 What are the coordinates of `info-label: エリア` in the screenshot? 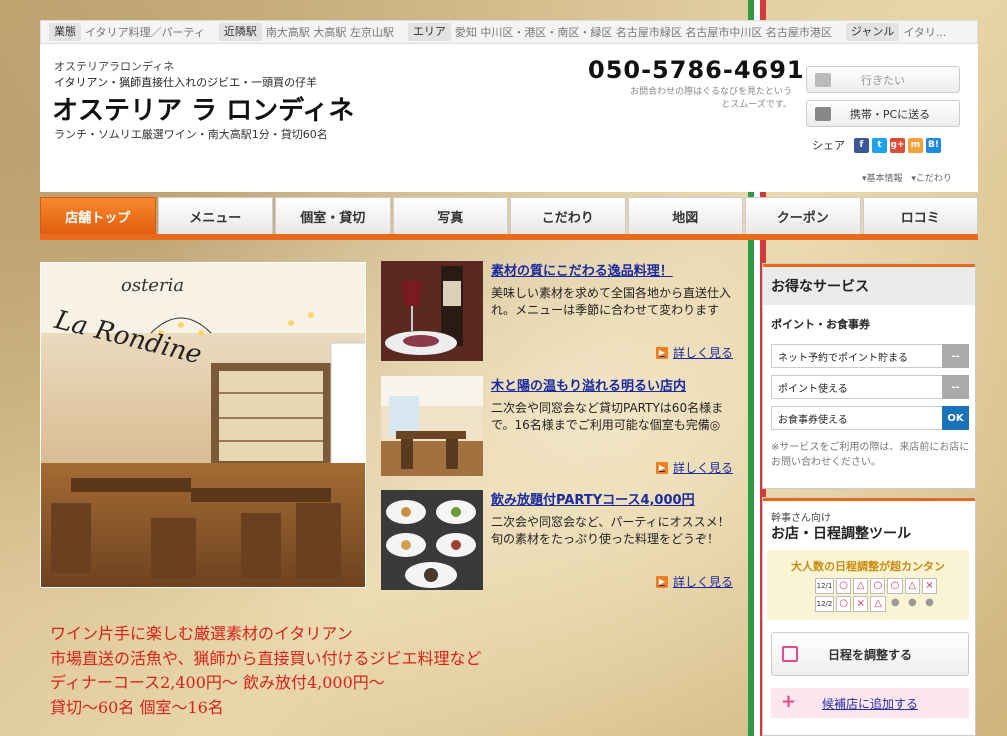 It's located at (429, 32).